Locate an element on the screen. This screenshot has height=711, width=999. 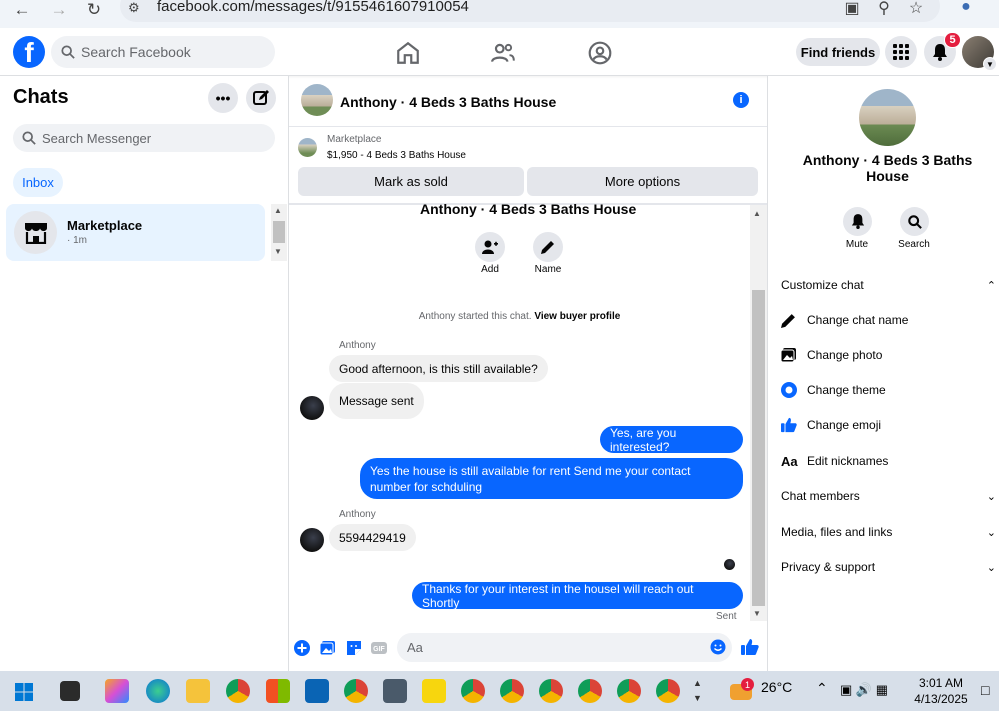
url-text: facebook.com/messages/t/9155461607910054 is located at coordinates (313, 7).